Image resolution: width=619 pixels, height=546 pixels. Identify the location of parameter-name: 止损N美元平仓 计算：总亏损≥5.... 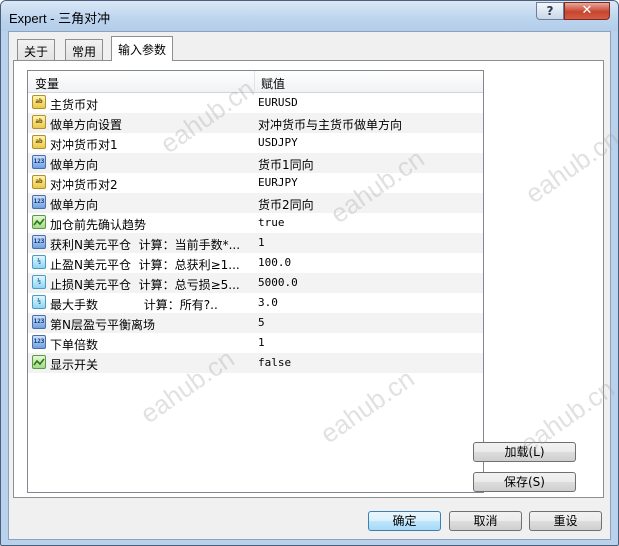
(145, 285).